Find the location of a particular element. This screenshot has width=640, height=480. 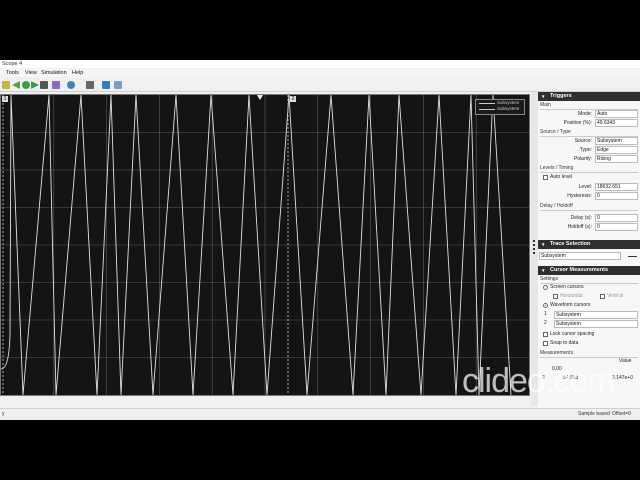

legend-entry-2: Subsystem is located at coordinates (508, 108).